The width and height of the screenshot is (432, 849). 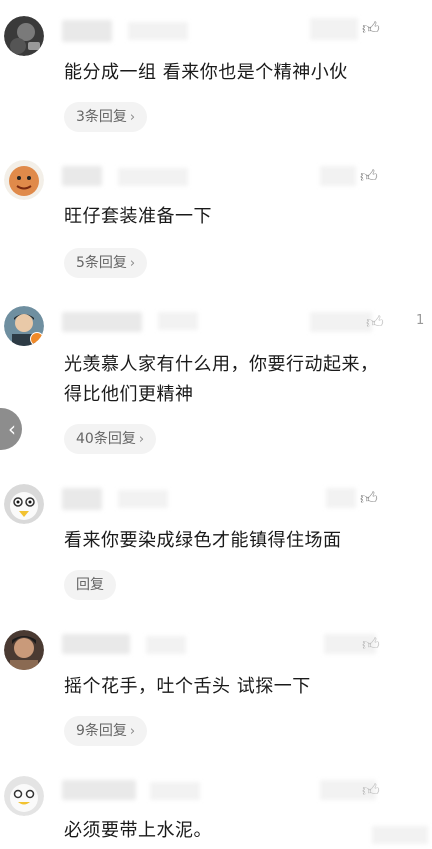 I want to click on view-replies-button: 9条回复 ›, so click(x=106, y=731).